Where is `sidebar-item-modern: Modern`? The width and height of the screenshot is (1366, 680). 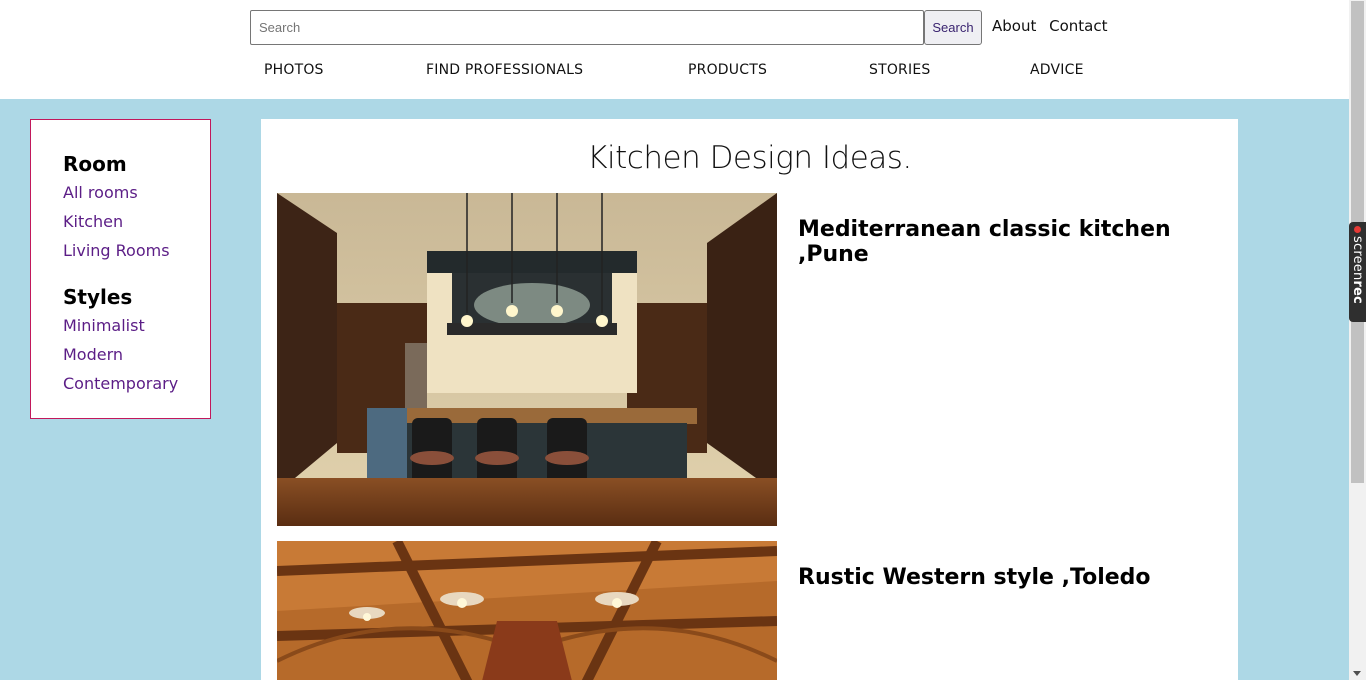 sidebar-item-modern: Modern is located at coordinates (136, 360).